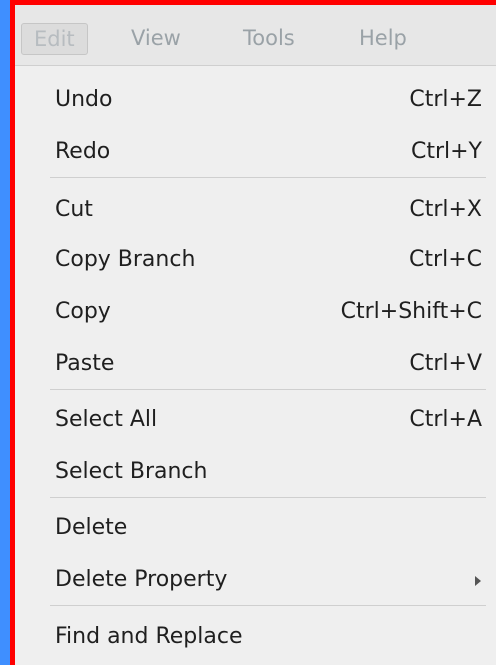  I want to click on menu-item-delete: Delete, so click(255, 528).